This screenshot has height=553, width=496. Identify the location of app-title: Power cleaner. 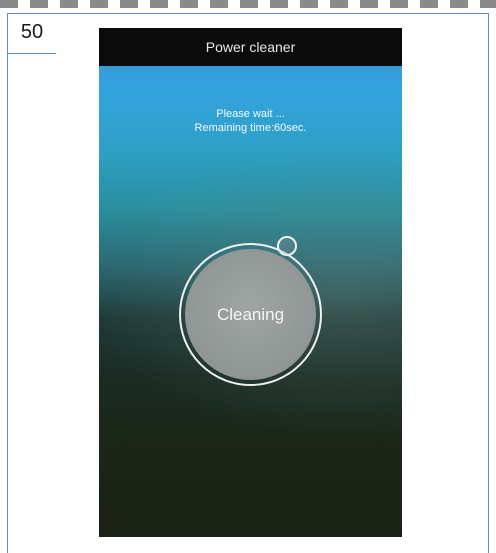
(250, 47).